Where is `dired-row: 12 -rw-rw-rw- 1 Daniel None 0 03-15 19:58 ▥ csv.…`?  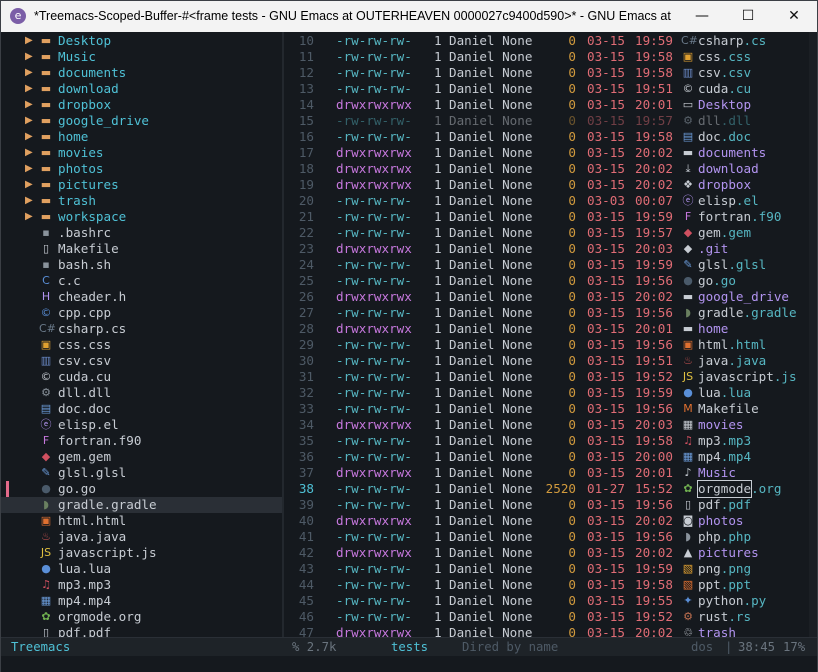
dired-row: 12 -rw-rw-rw- 1 Daniel None 0 03-15 19:58 ▥ csv.… is located at coordinates (546, 73).